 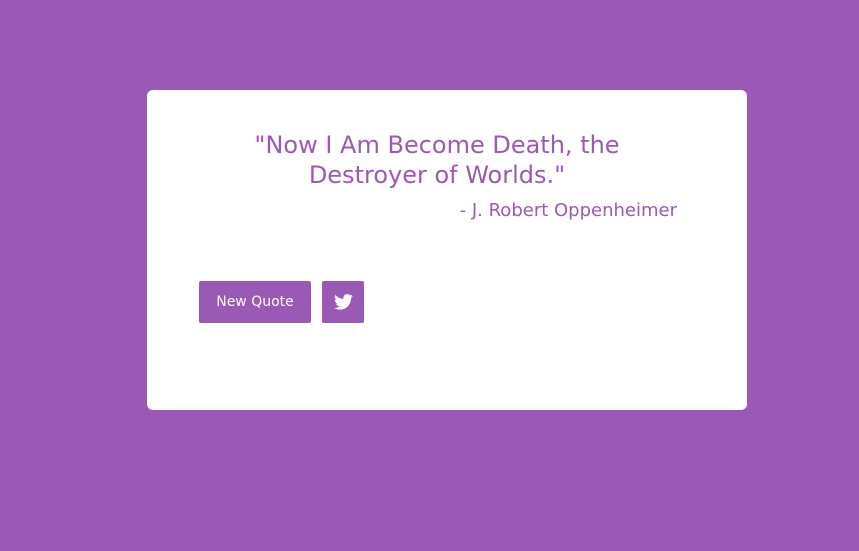 I want to click on tweet-quote-button, so click(x=343, y=302).